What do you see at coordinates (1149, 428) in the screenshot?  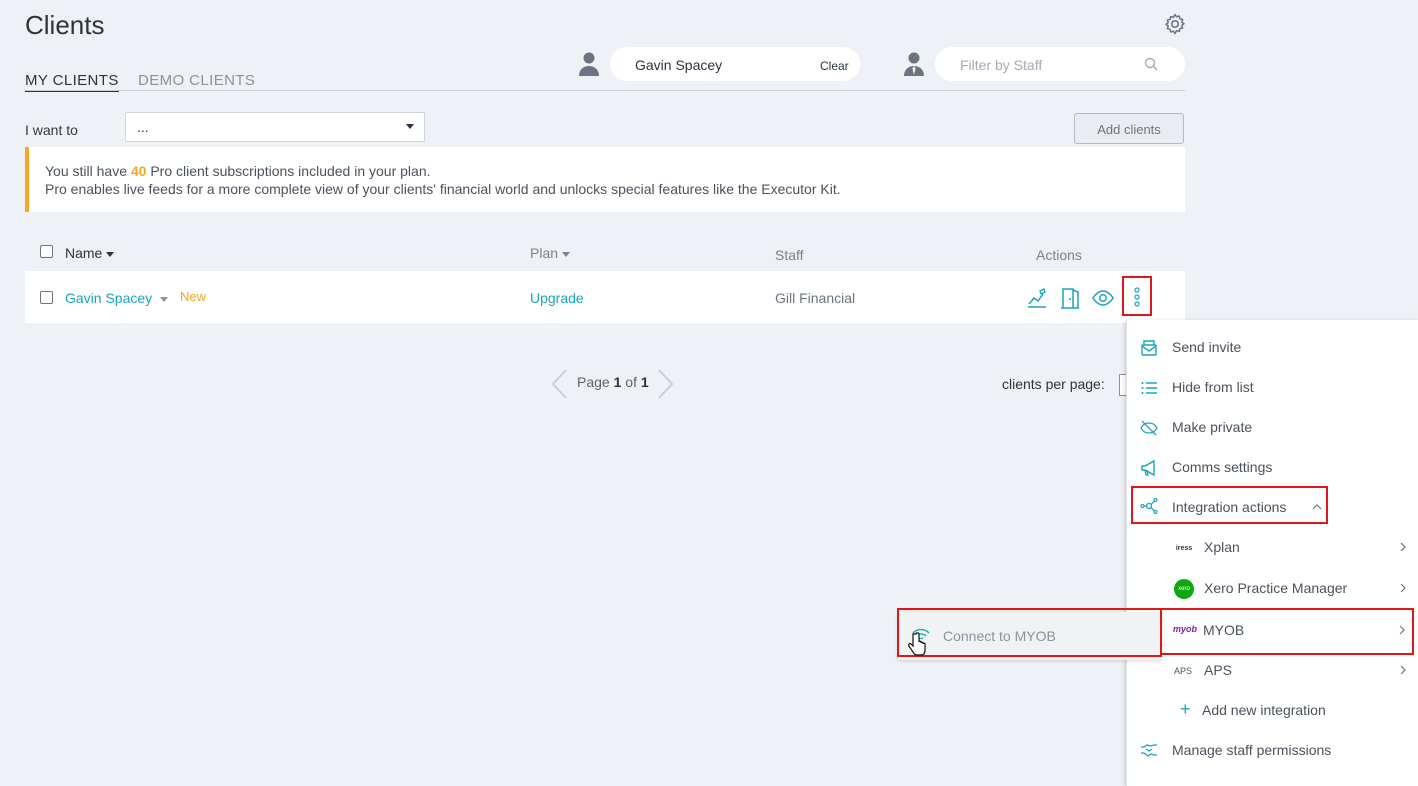 I see `eye-slash-icon` at bounding box center [1149, 428].